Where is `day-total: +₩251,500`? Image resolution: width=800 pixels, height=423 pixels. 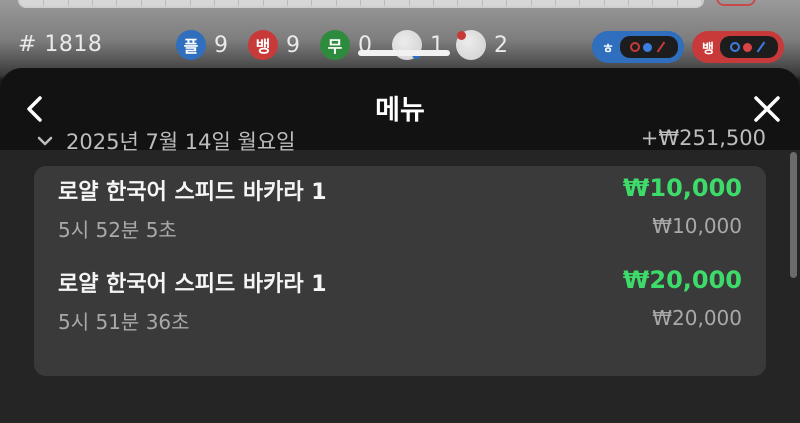
day-total: +₩251,500 is located at coordinates (703, 138).